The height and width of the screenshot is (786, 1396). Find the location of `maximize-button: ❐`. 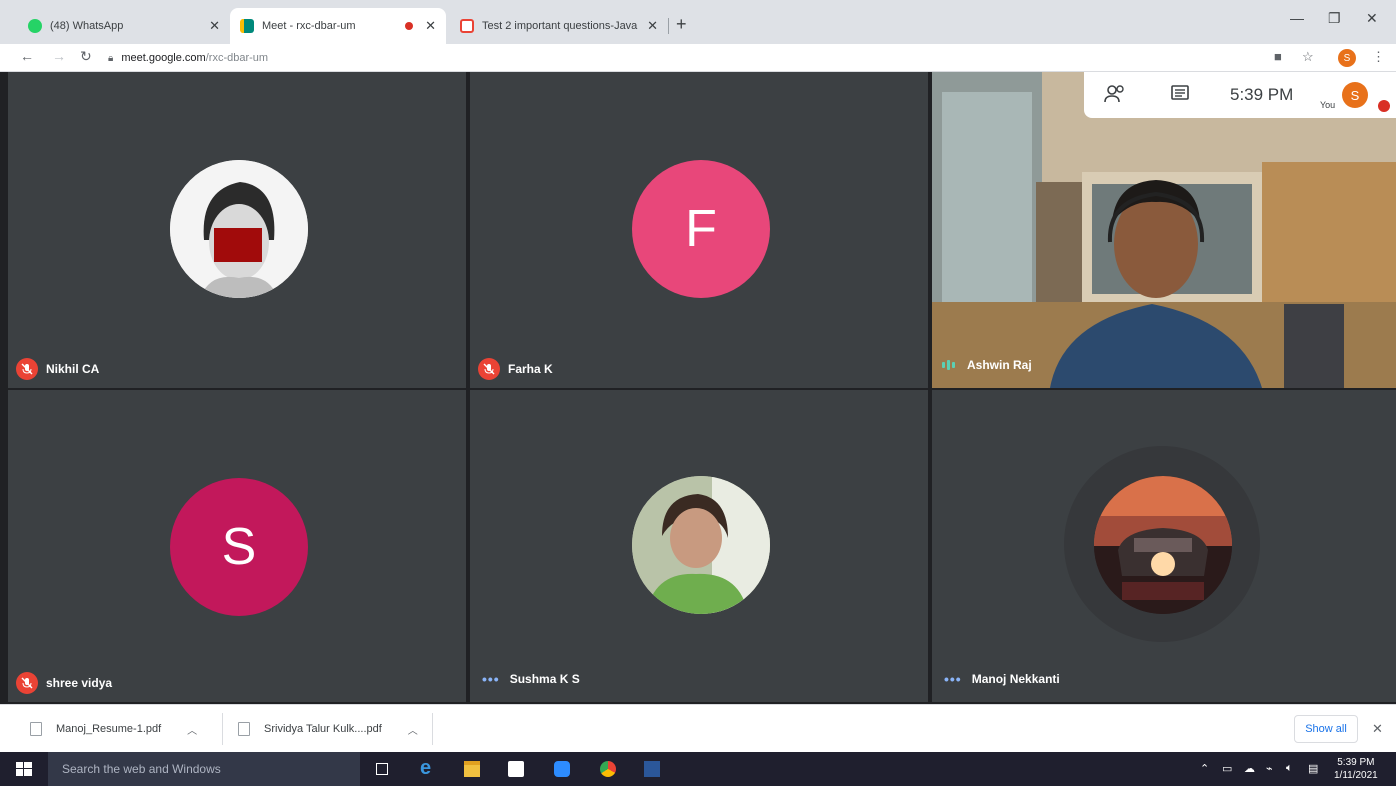

maximize-button: ❐ is located at coordinates (1334, 18).